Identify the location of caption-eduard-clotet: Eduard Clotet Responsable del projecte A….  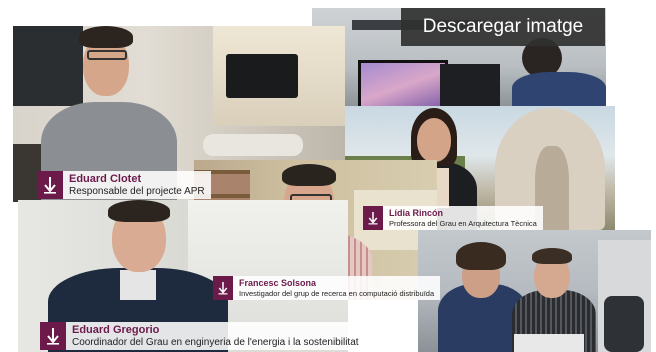
(124, 185).